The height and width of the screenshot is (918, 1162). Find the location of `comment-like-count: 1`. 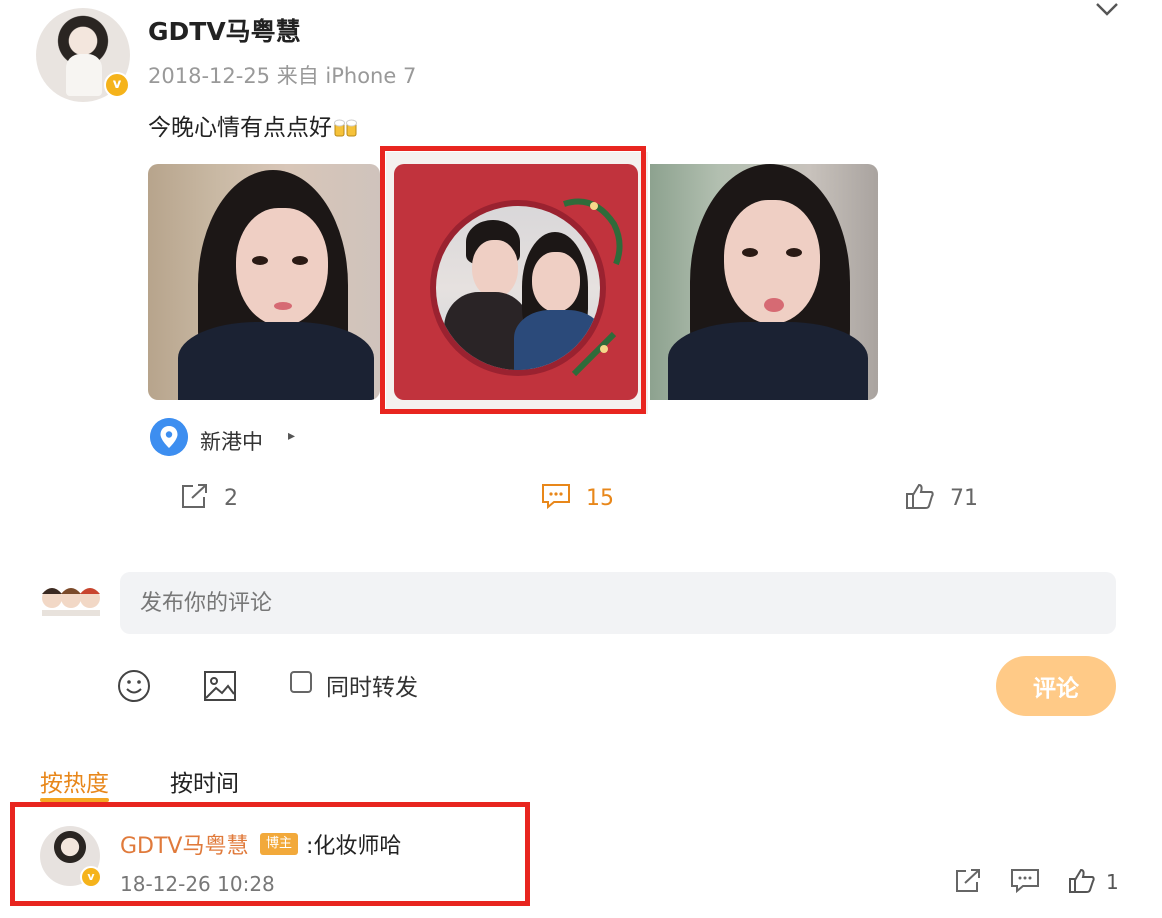

comment-like-count: 1 is located at coordinates (1112, 882).